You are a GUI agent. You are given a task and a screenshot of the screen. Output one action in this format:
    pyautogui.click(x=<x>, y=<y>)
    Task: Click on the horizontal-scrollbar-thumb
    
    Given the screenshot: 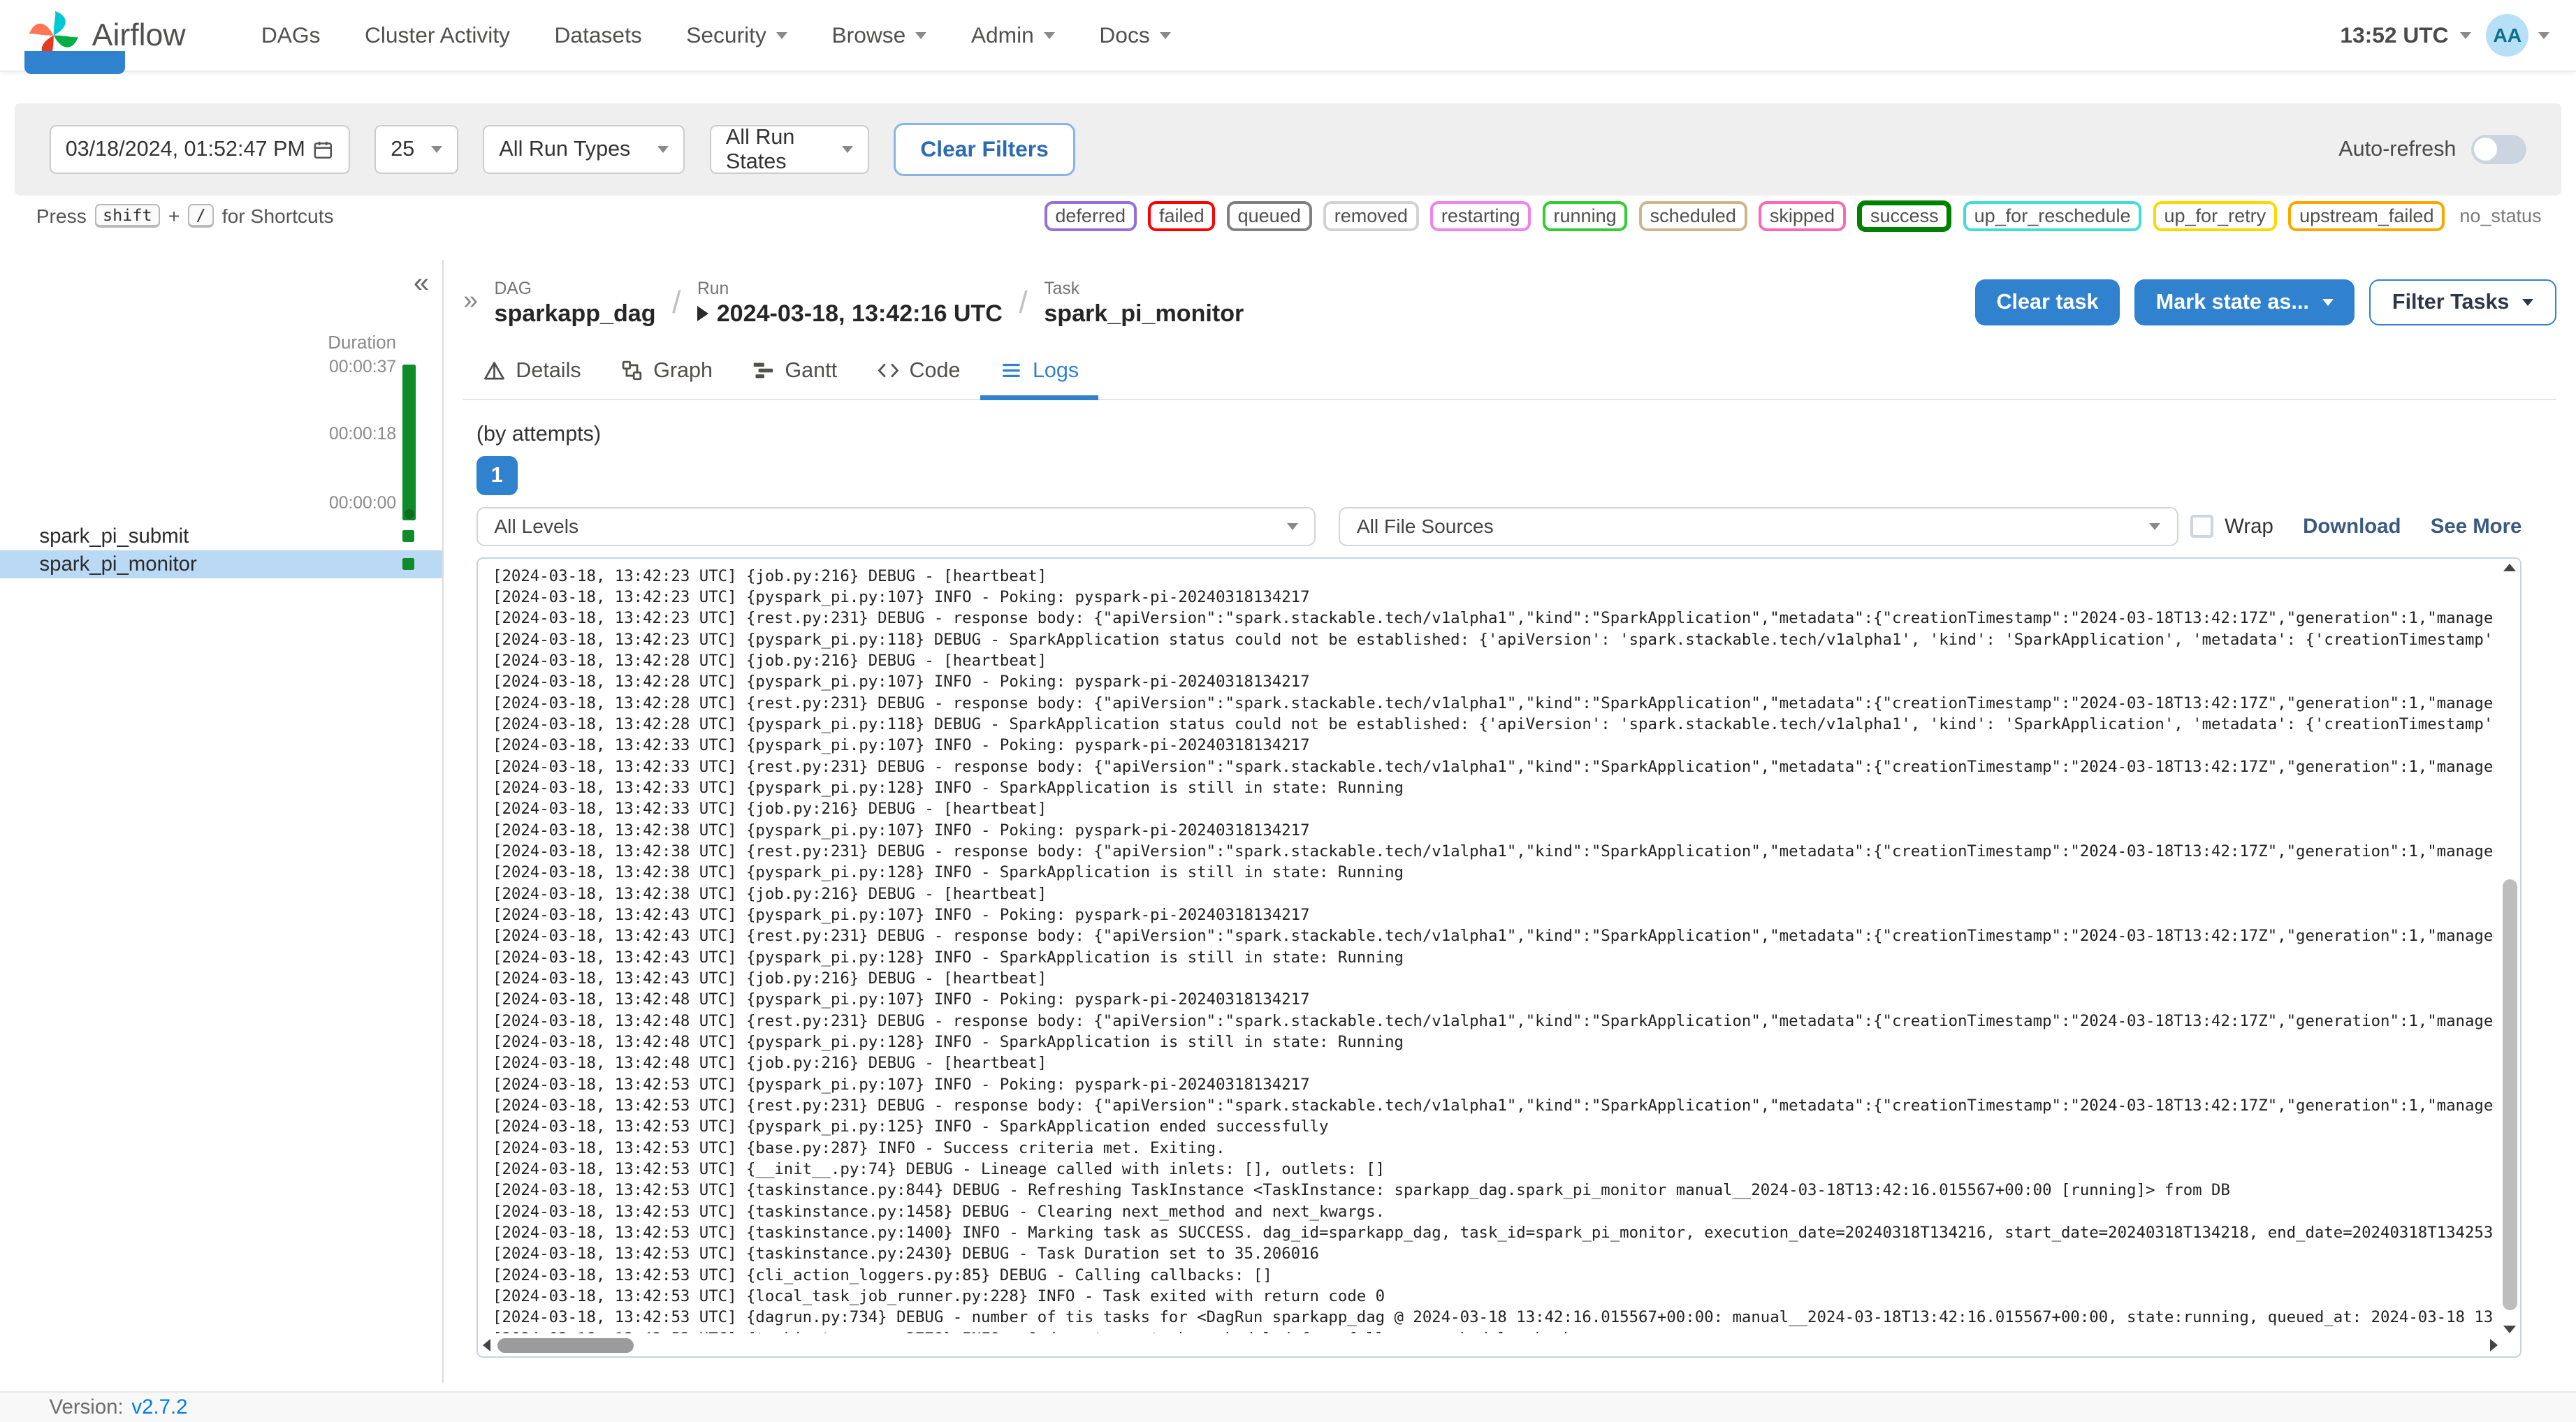 What is the action you would take?
    pyautogui.click(x=565, y=1345)
    